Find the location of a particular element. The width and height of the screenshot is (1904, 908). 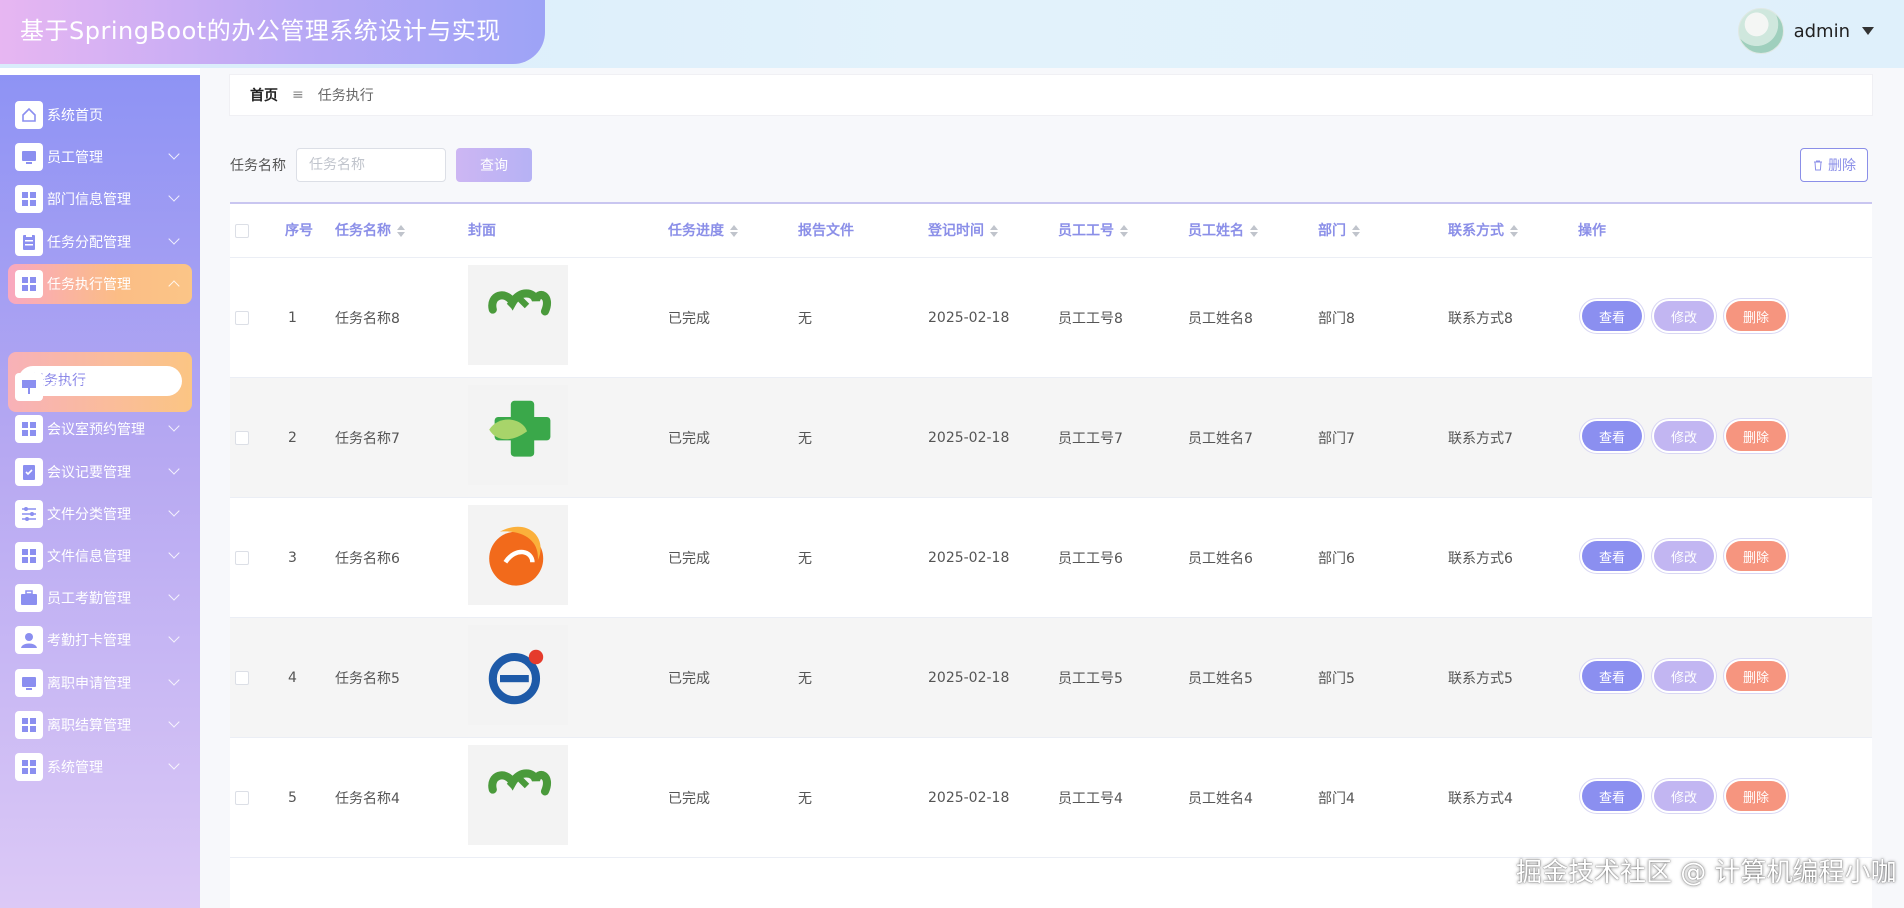

sidebar-item-10: 文件信息管理 is located at coordinates (100, 556).